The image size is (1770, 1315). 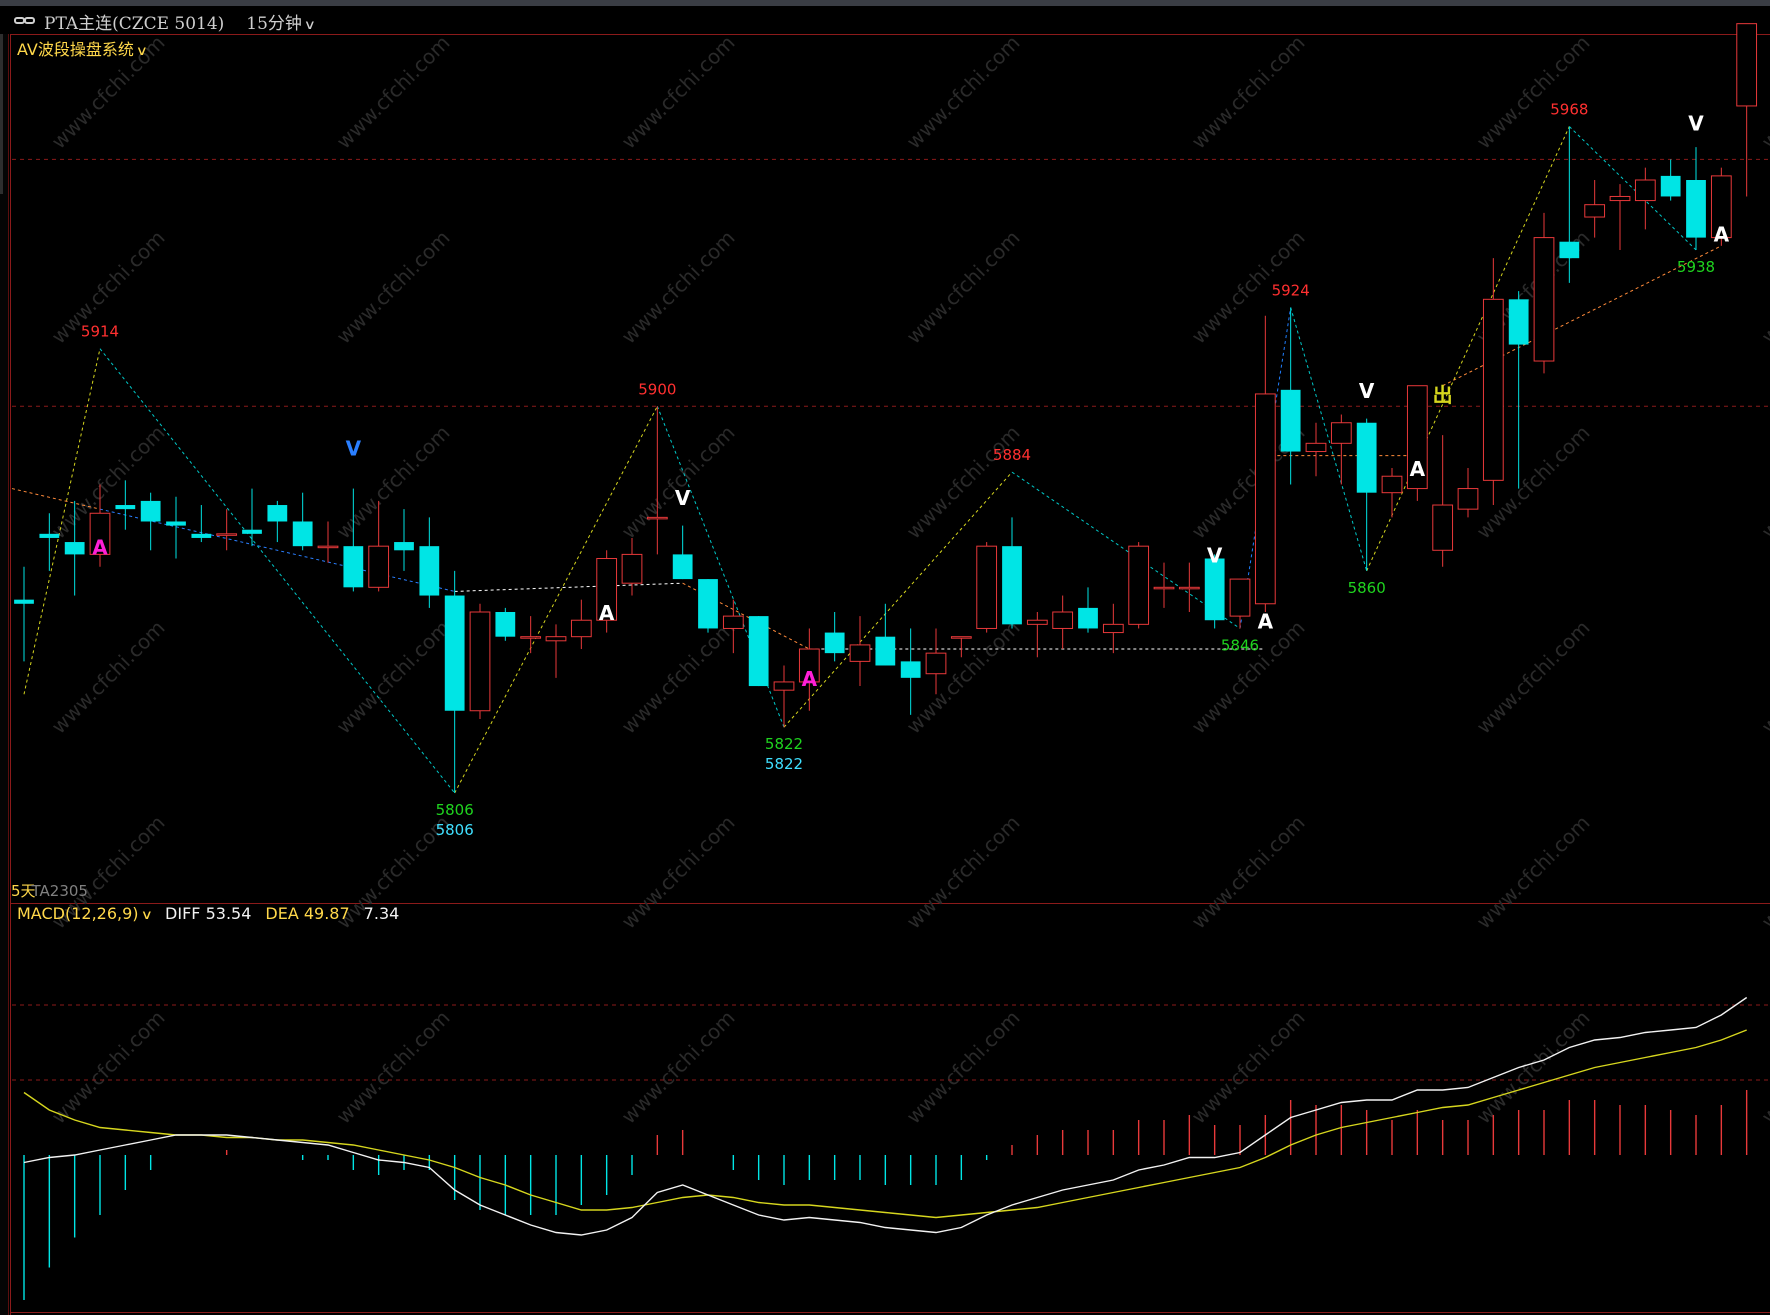 What do you see at coordinates (78, 913) in the screenshot?
I see `macd-name: MACD(12,26,9)` at bounding box center [78, 913].